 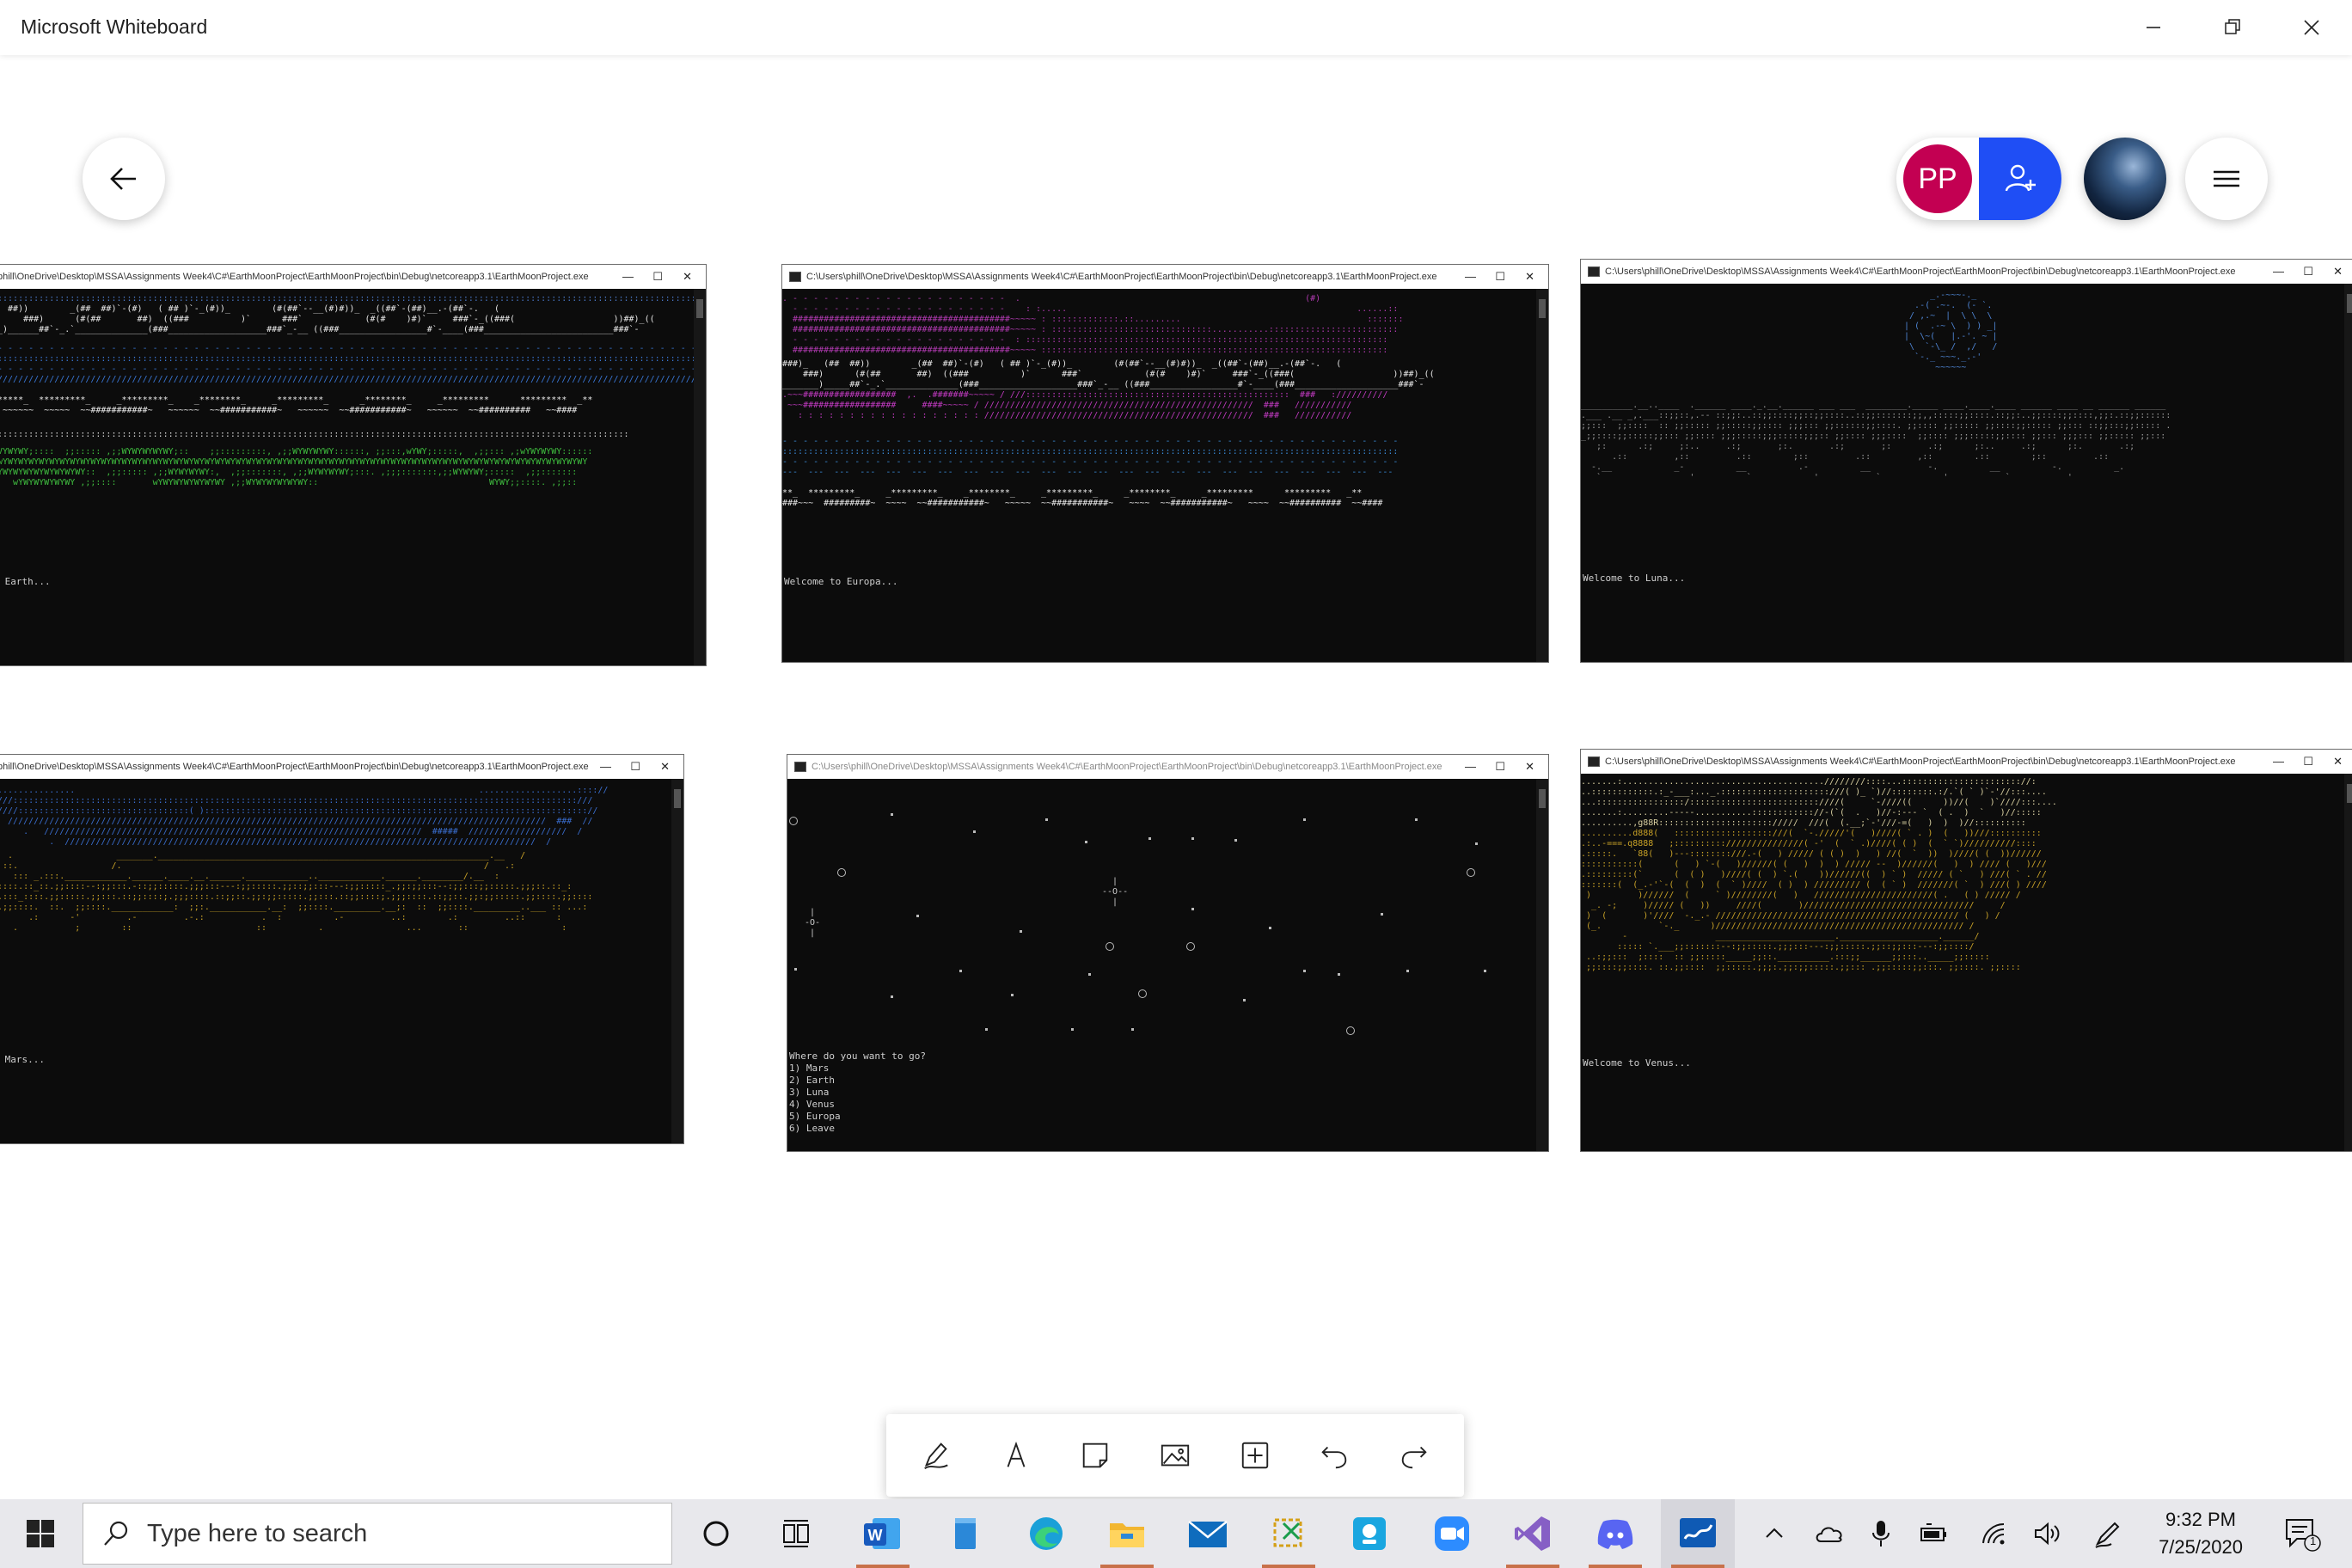 What do you see at coordinates (124, 179) in the screenshot?
I see `back-button` at bounding box center [124, 179].